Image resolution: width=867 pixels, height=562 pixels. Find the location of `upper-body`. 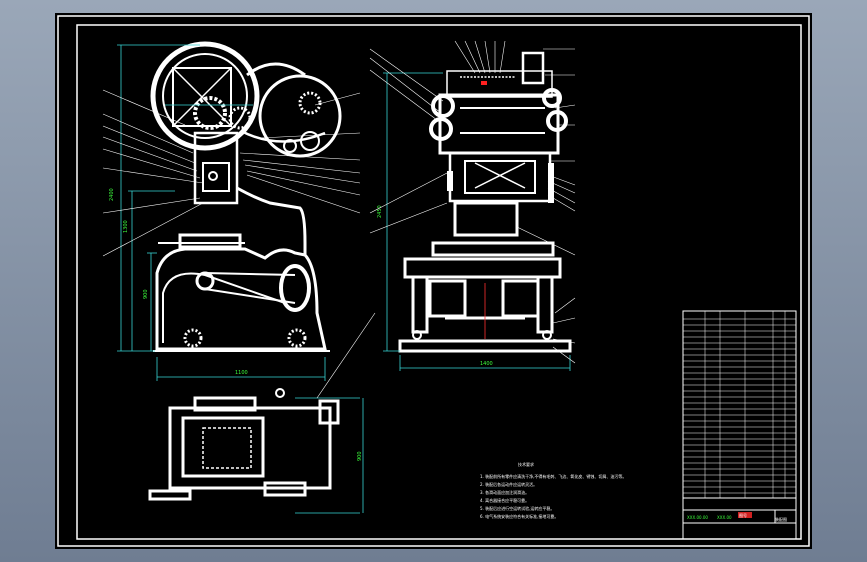

upper-body is located at coordinates (499, 124).